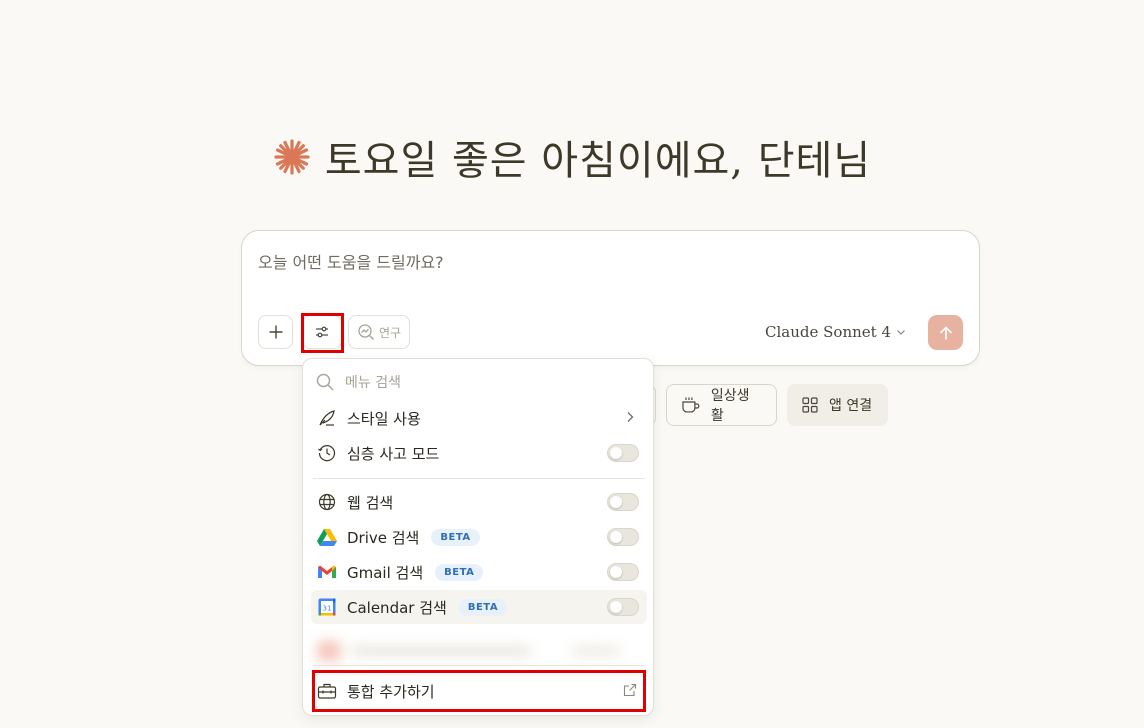  What do you see at coordinates (325, 382) in the screenshot?
I see `search-icon` at bounding box center [325, 382].